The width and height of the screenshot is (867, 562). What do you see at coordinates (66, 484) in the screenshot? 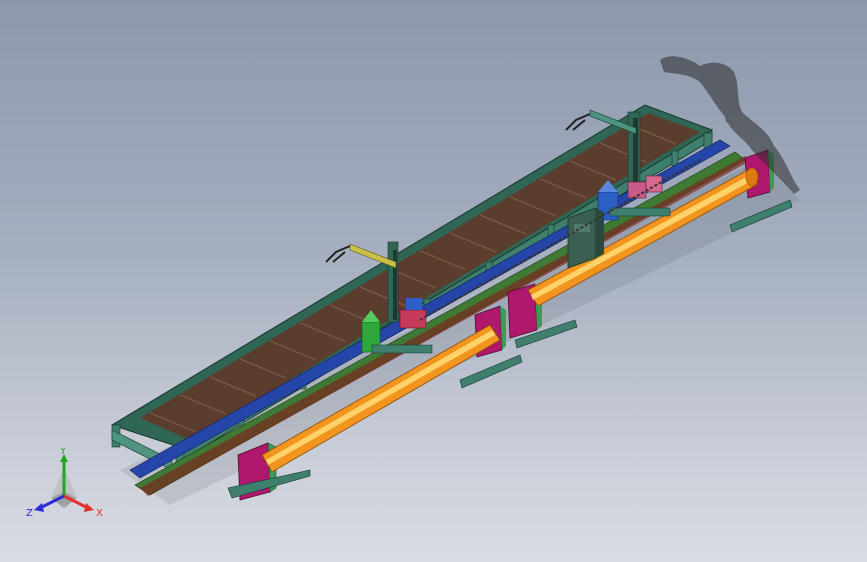
I see `axis-triad: Y X Z` at bounding box center [66, 484].